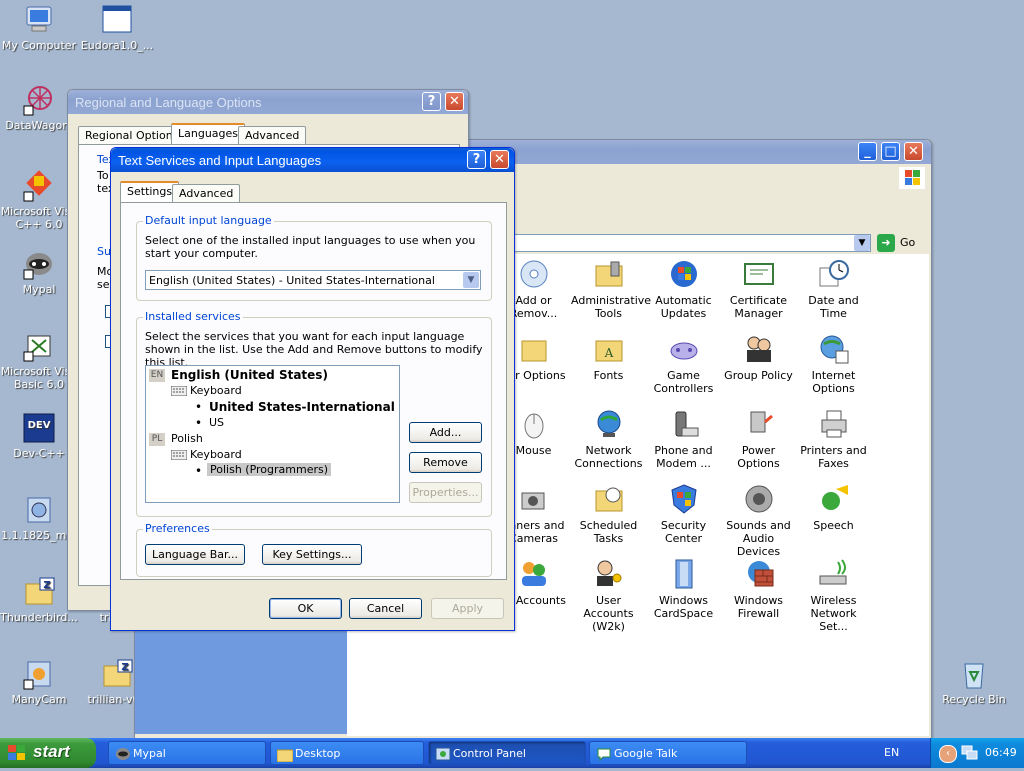 This screenshot has width=1024, height=771. I want to click on cp-administrative-tools: Administrative Tools, so click(611, 289).